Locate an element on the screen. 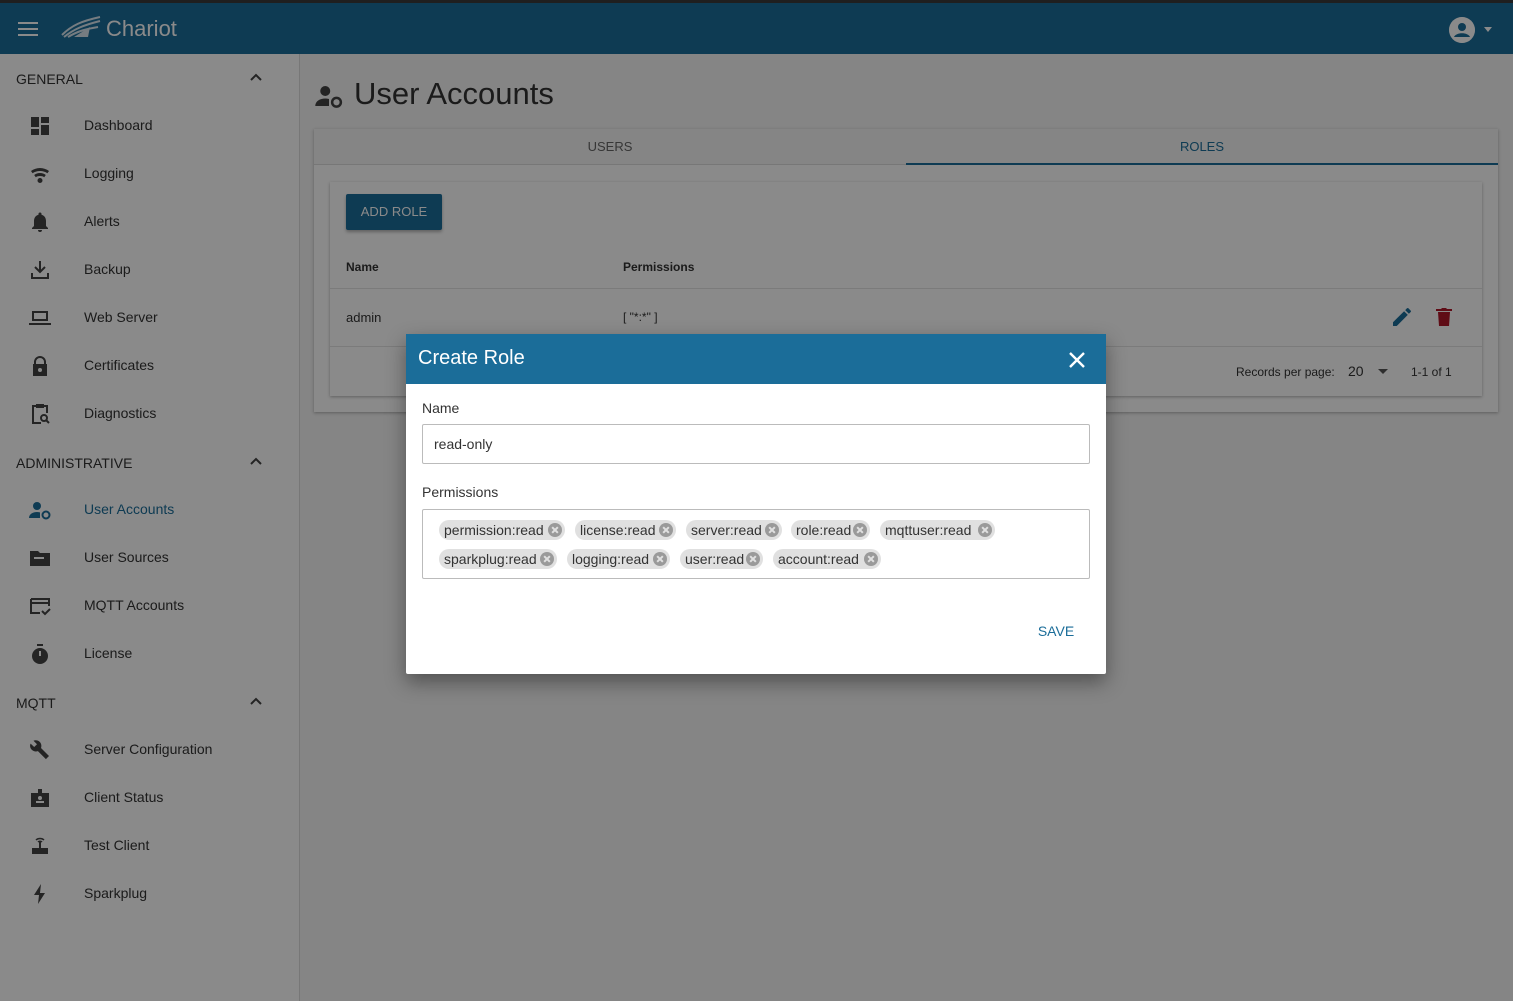 Image resolution: width=1513 pixels, height=1001 pixels. chip-label: user:read is located at coordinates (715, 559).